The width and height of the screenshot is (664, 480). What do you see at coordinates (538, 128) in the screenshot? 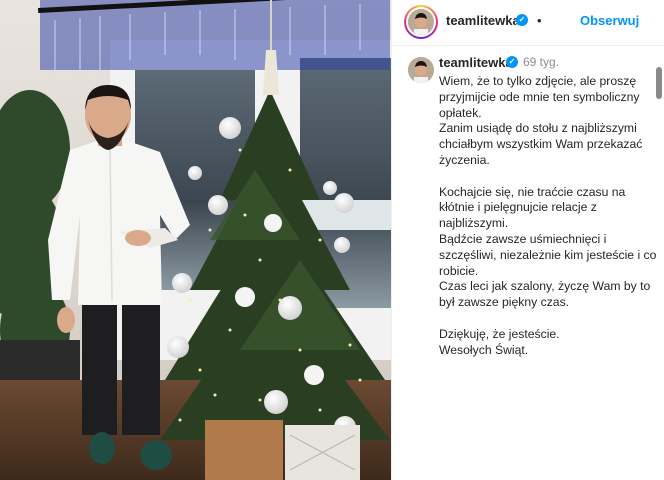
I see `caption-line: Zanim usiądę do stołu z najbliższymi` at bounding box center [538, 128].